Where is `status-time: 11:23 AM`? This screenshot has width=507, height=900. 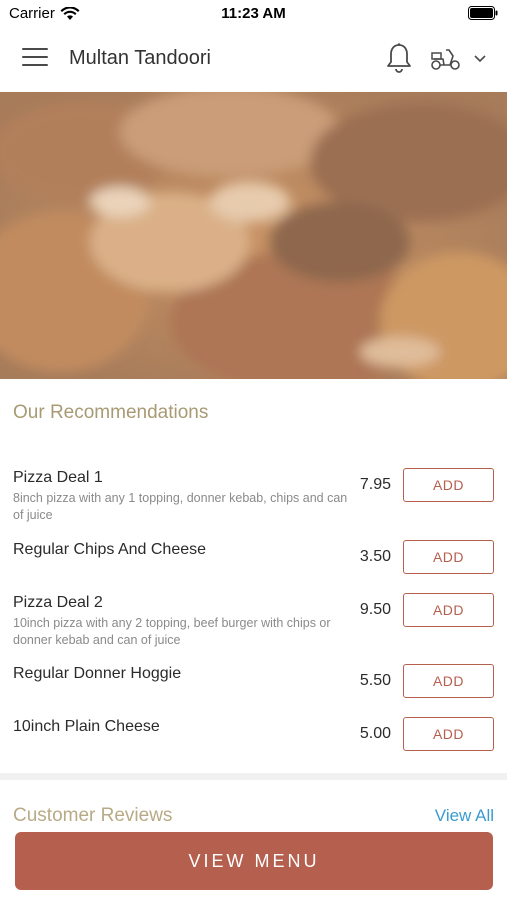 status-time: 11:23 AM is located at coordinates (253, 13).